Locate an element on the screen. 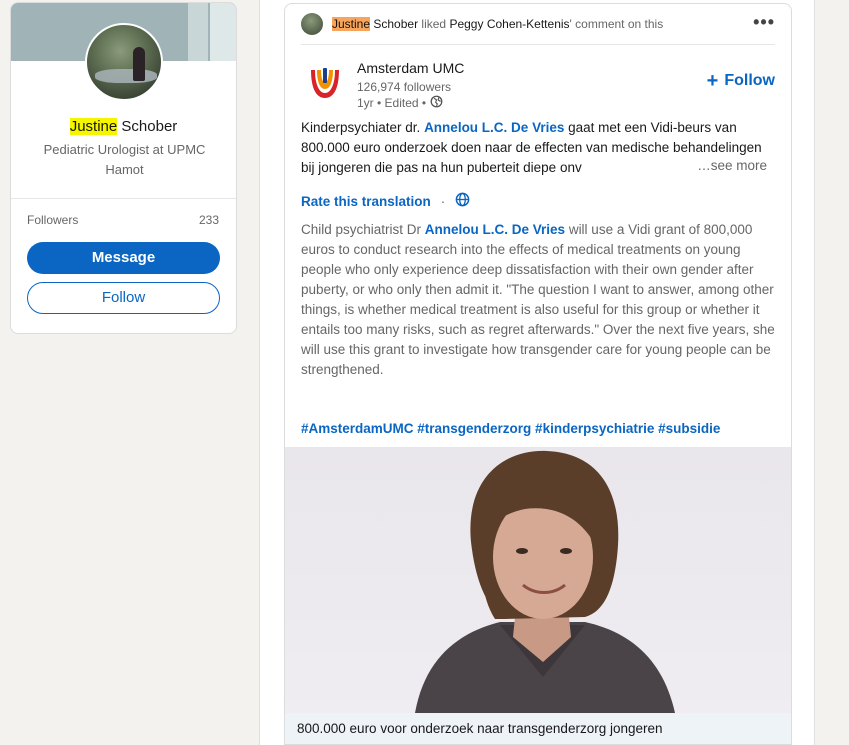 The image size is (849, 745). post-text-part: Kinderpsychiater dr. is located at coordinates (363, 127).